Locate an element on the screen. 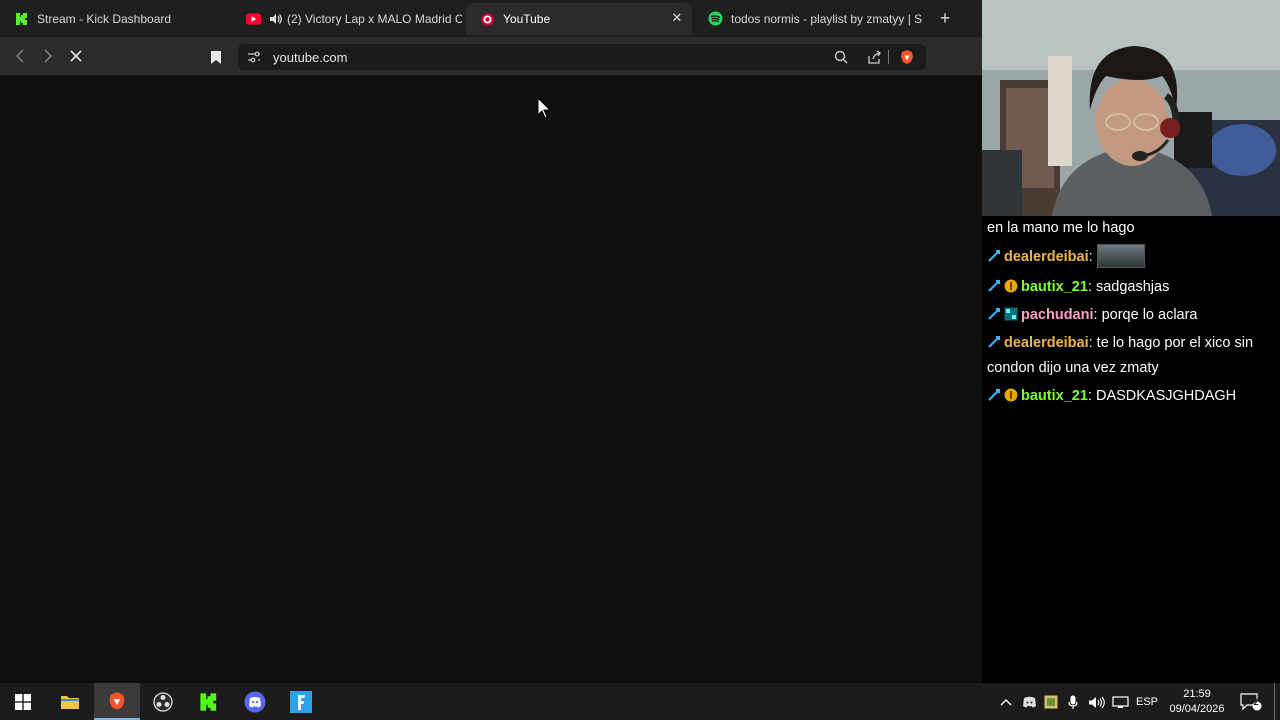 This screenshot has height=720, width=1280. forward-button is located at coordinates (48, 56).